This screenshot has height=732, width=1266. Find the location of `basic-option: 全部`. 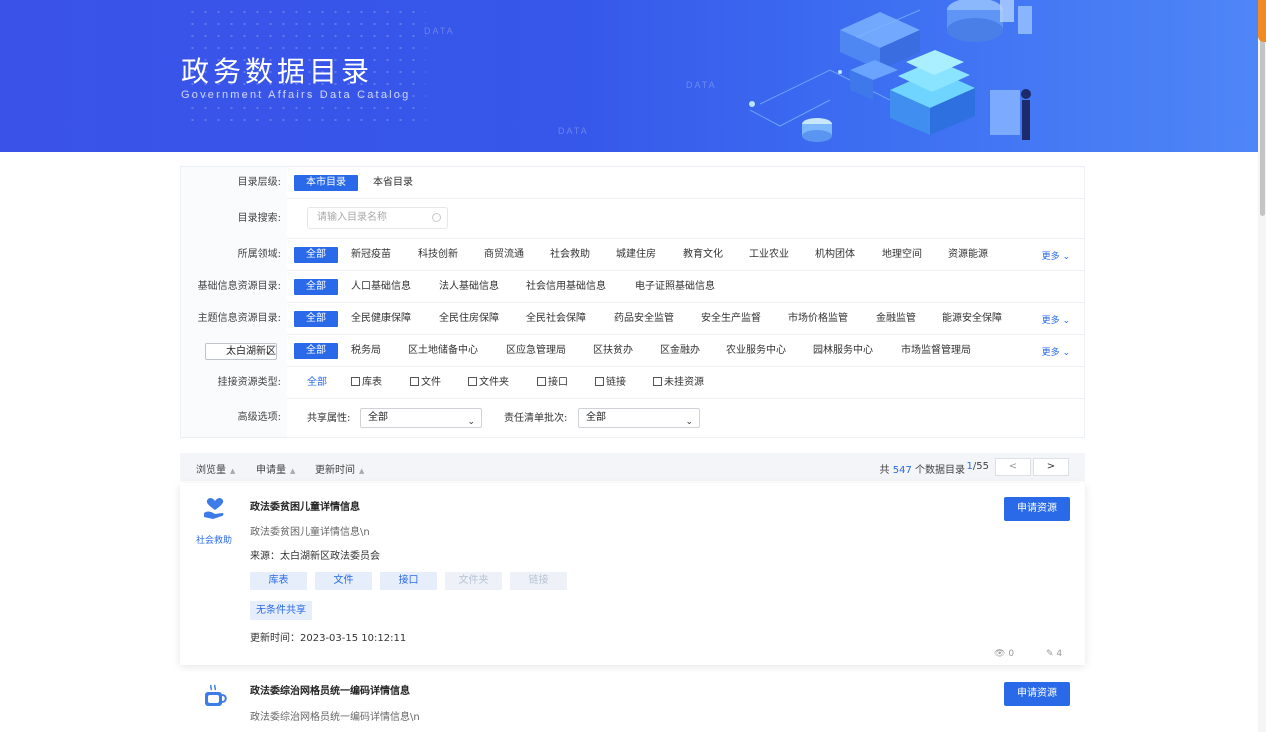

basic-option: 全部 is located at coordinates (316, 287).